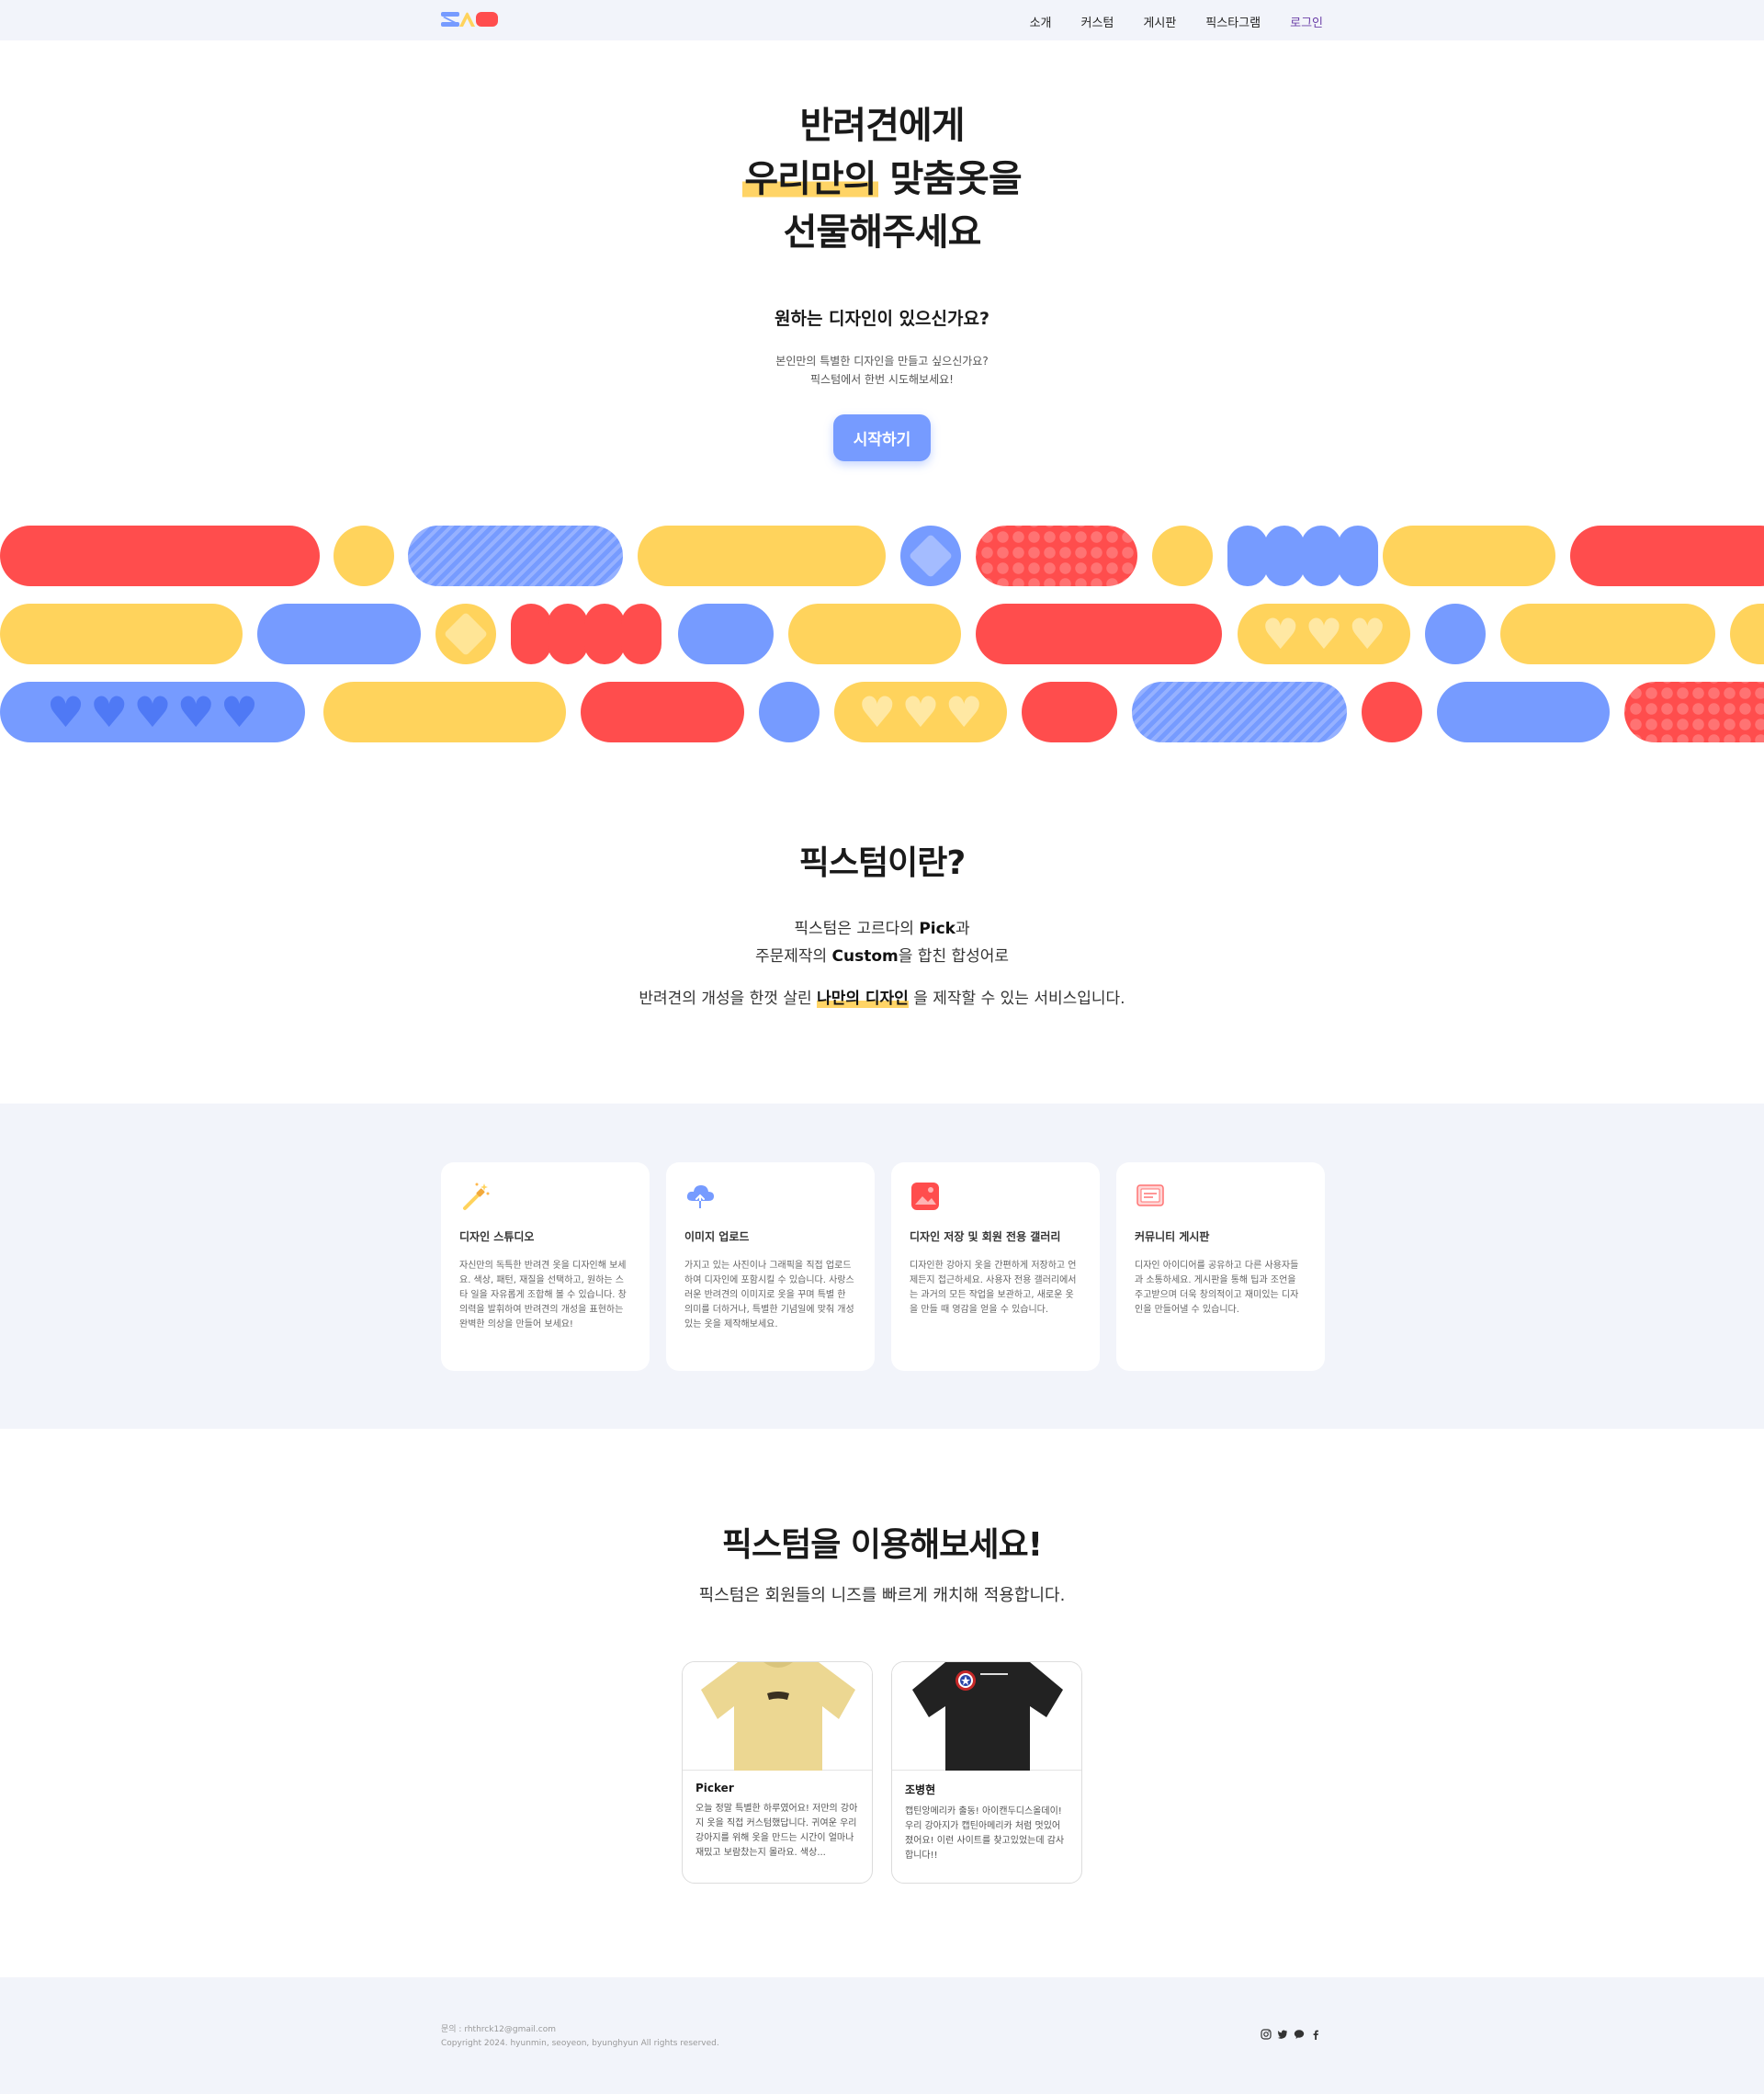 The width and height of the screenshot is (1764, 2094). I want to click on shape-row-2: ♥ ♥ ♥, so click(882, 634).